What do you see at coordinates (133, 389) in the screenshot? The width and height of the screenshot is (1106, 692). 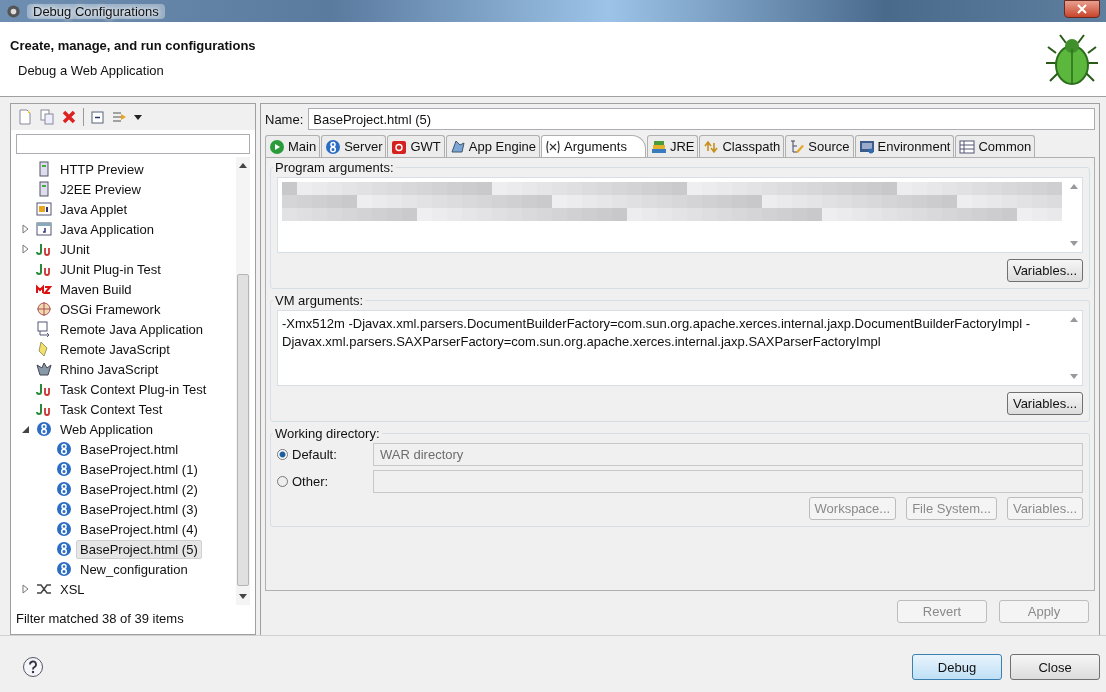 I see `tree-item: Task Context Plug-in Test` at bounding box center [133, 389].